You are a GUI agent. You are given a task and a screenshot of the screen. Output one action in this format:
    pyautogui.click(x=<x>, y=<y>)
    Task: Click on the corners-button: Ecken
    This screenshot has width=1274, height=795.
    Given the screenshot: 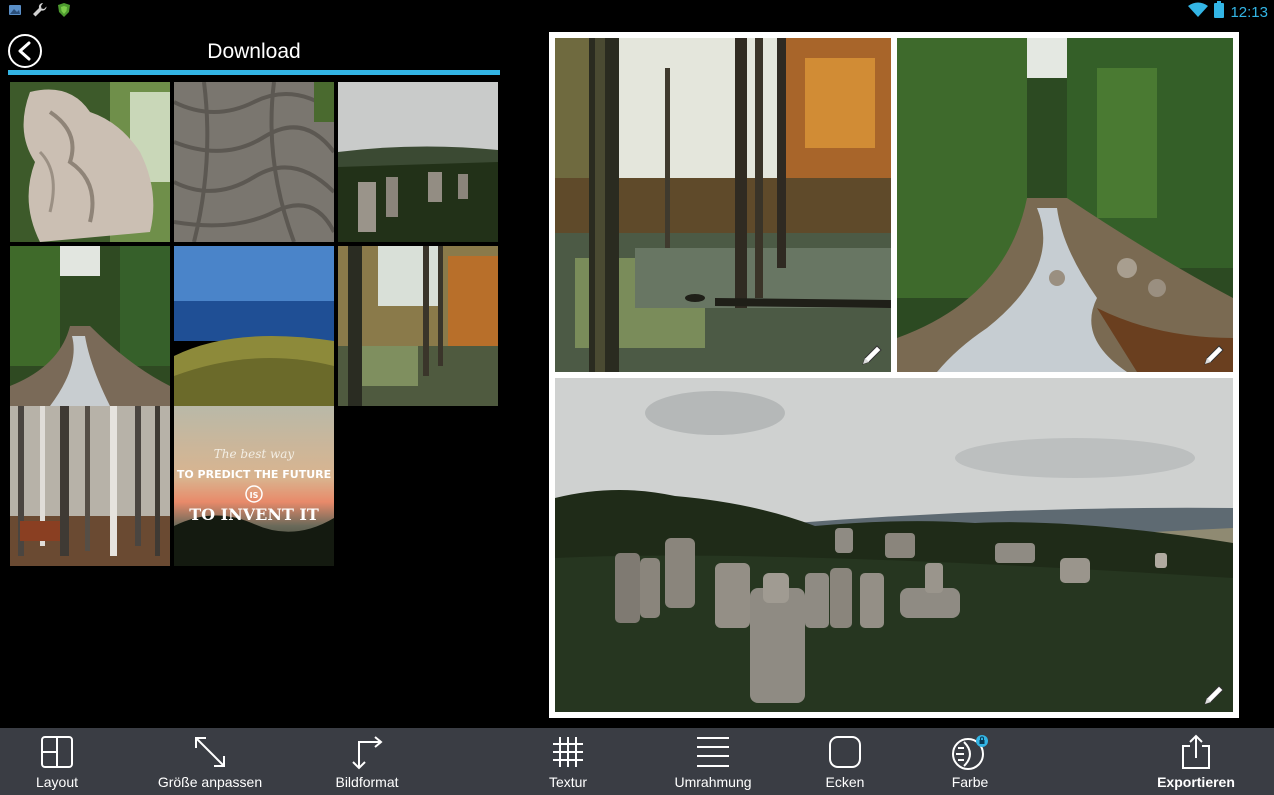 What is the action you would take?
    pyautogui.click(x=845, y=761)
    